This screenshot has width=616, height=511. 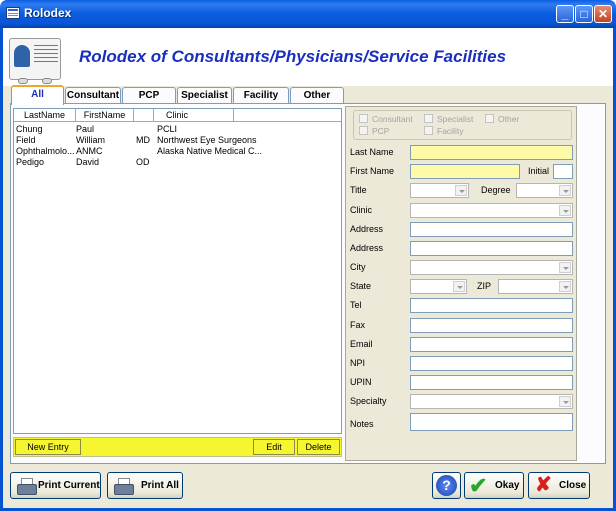 What do you see at coordinates (559, 485) in the screenshot?
I see `close-button: ✘ Close` at bounding box center [559, 485].